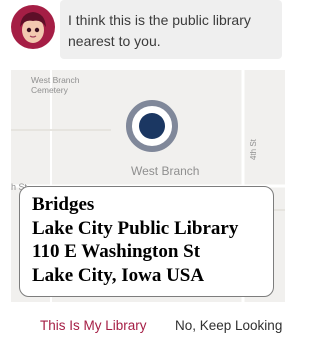 The height and width of the screenshot is (339, 320). Describe the element at coordinates (63, 204) in the screenshot. I see `library-system-name: Bridges` at that location.